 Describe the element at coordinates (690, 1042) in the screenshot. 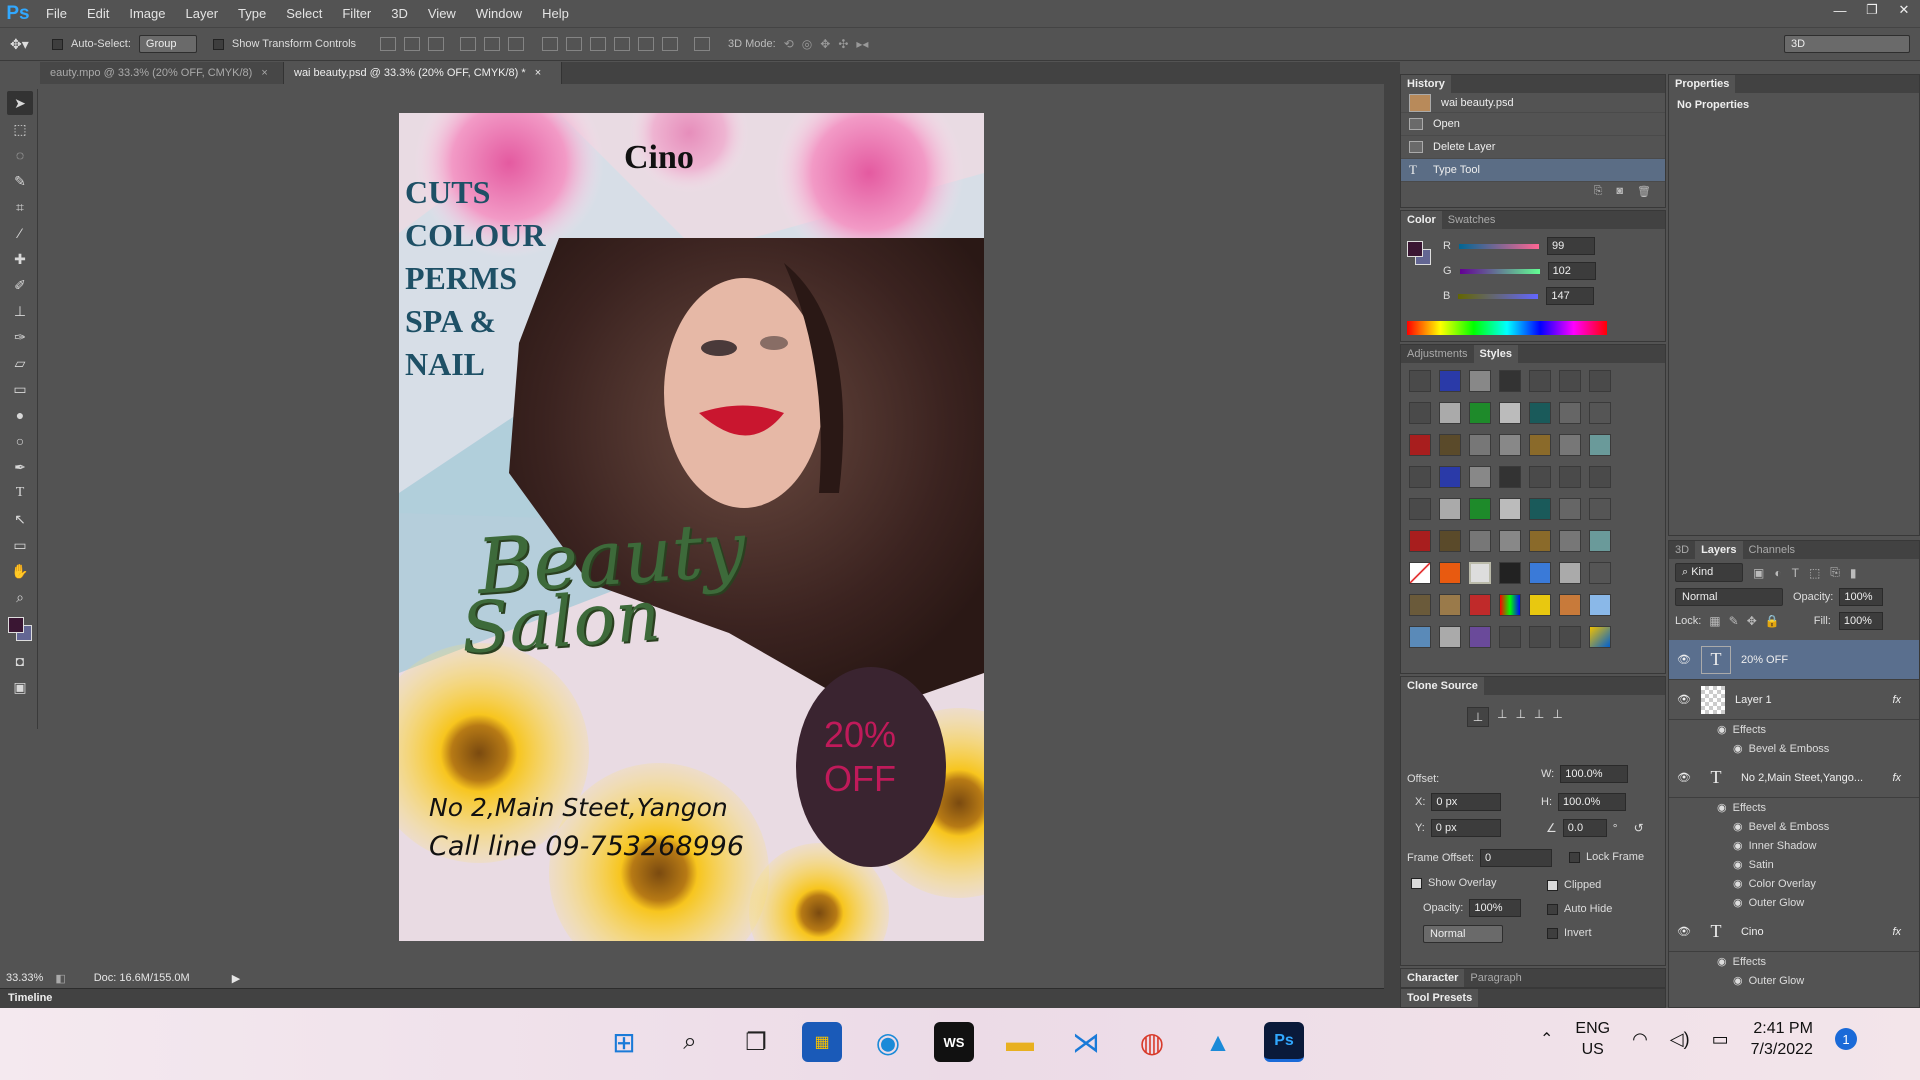

I see `search-icon: ⌕` at that location.